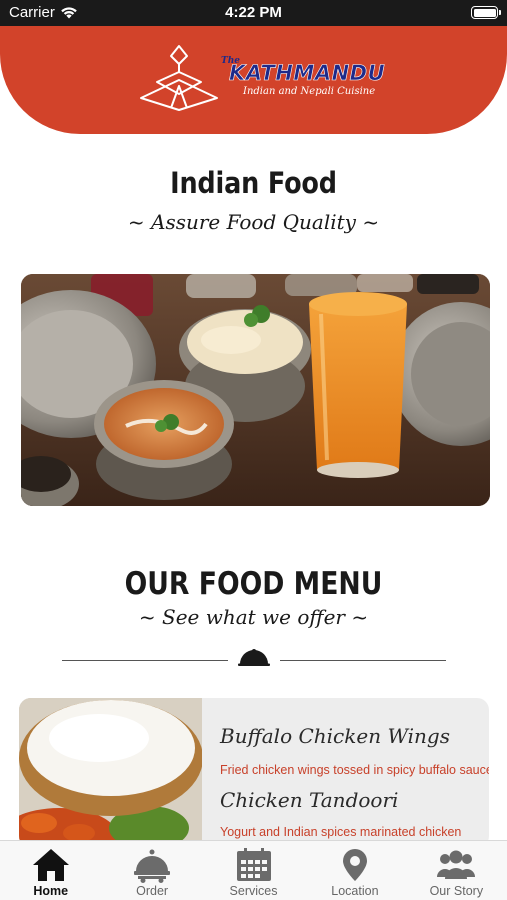 The image size is (507, 900). Describe the element at coordinates (152, 891) in the screenshot. I see `tab-label: Order` at that location.